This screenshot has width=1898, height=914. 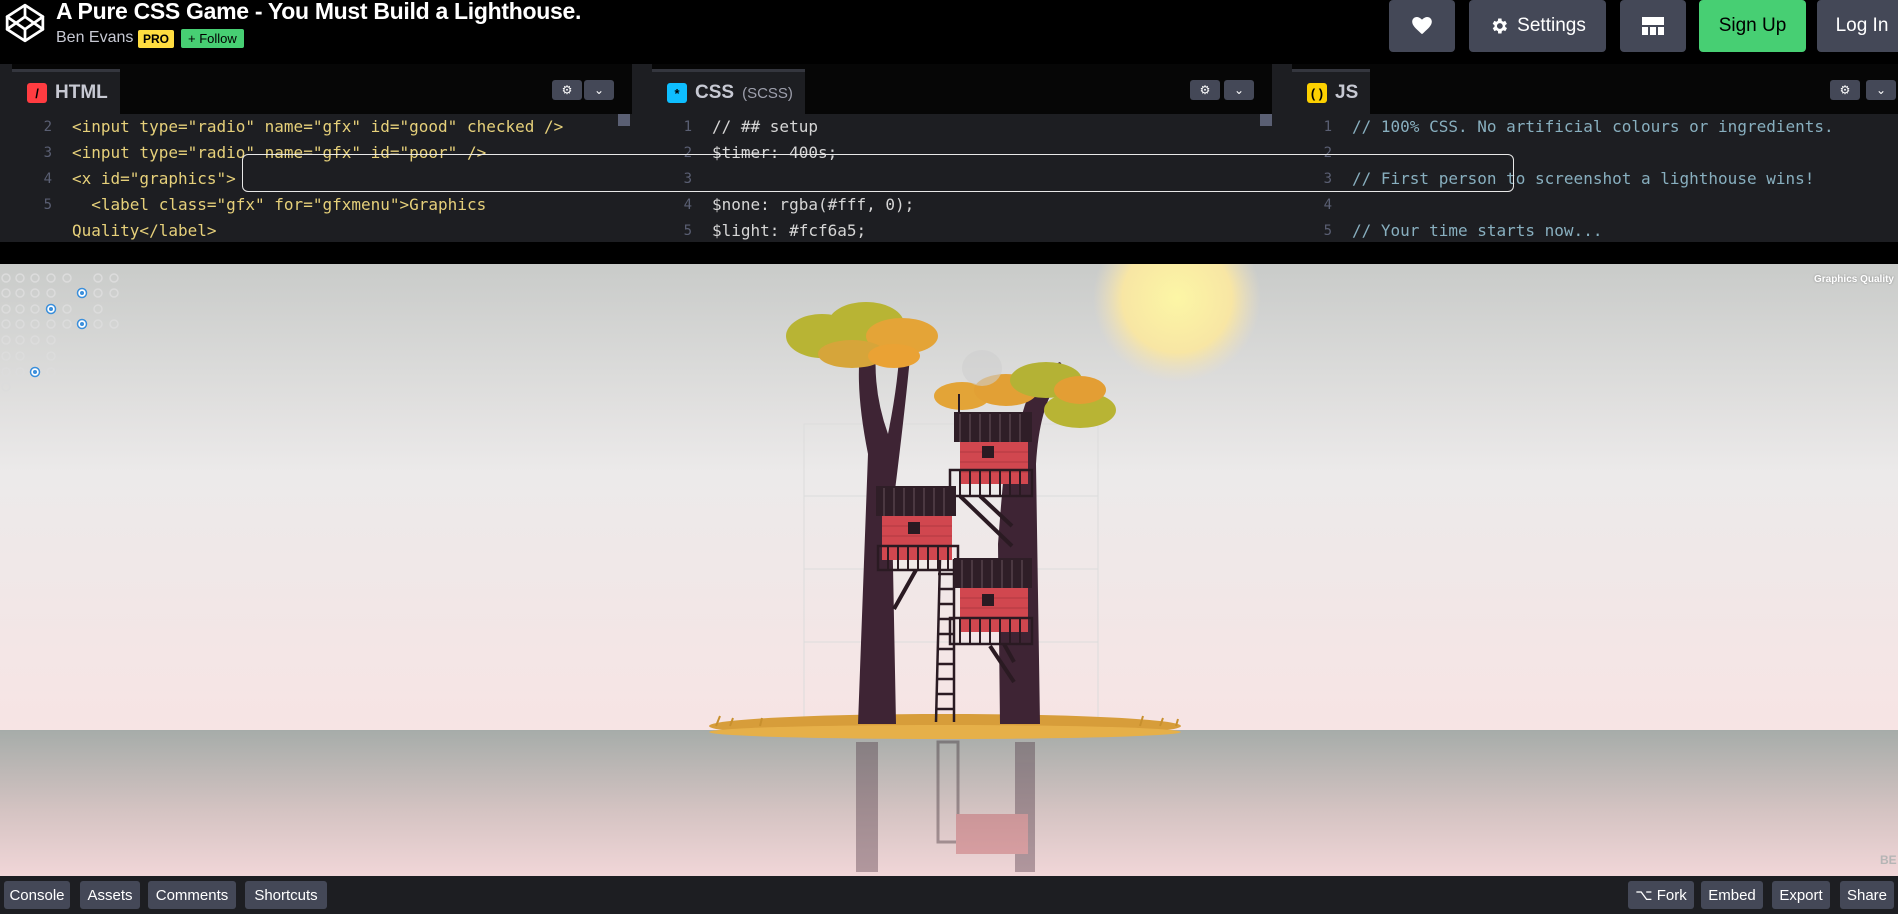 I want to click on js-editor-header: ( ) JS ⚙ ⌄, so click(x=1595, y=89).